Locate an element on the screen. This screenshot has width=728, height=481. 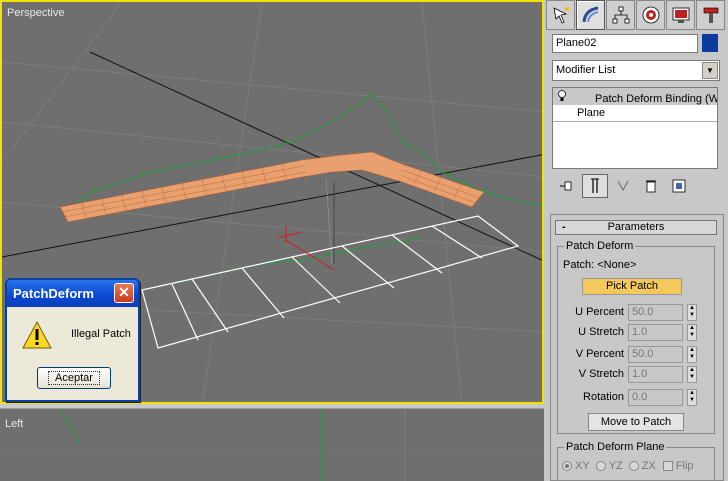
create-tab is located at coordinates (560, 15).